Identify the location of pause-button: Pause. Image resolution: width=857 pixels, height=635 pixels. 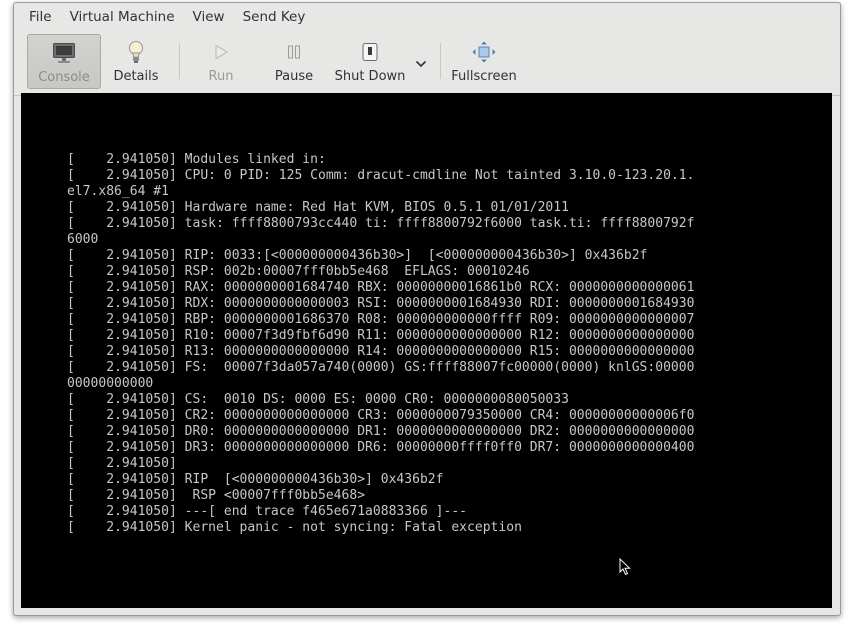
(294, 60).